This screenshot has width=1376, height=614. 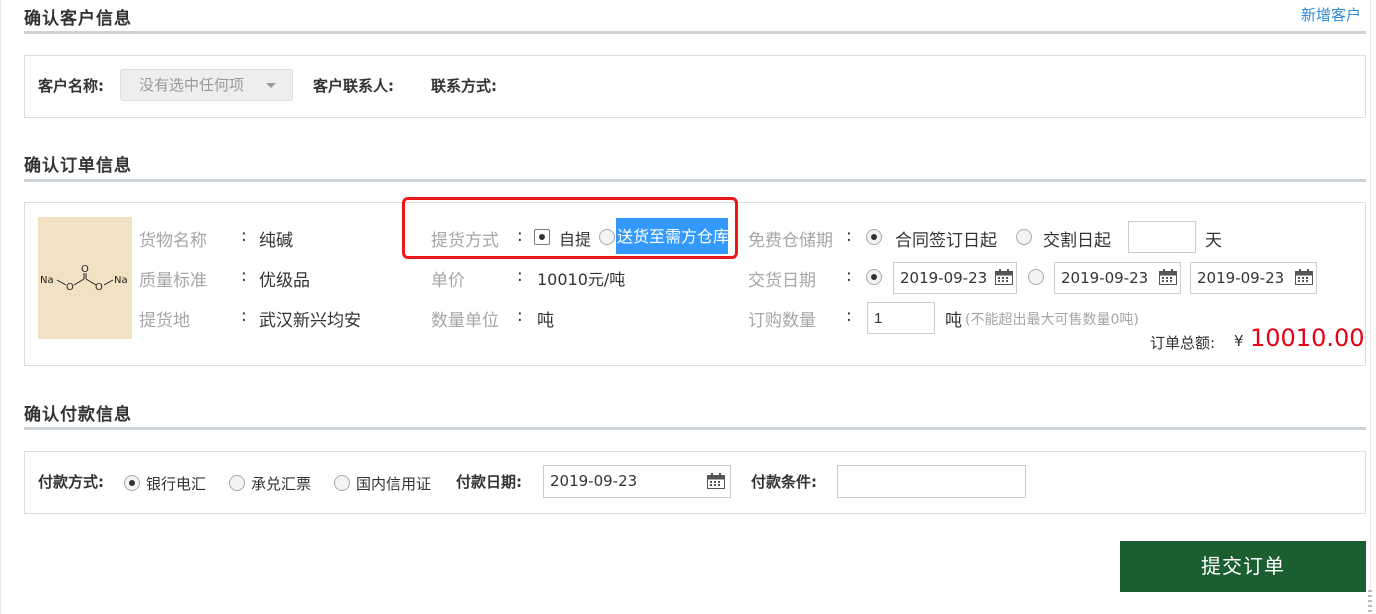 I want to click on customer-name-label: 客户名称:, so click(x=71, y=86).